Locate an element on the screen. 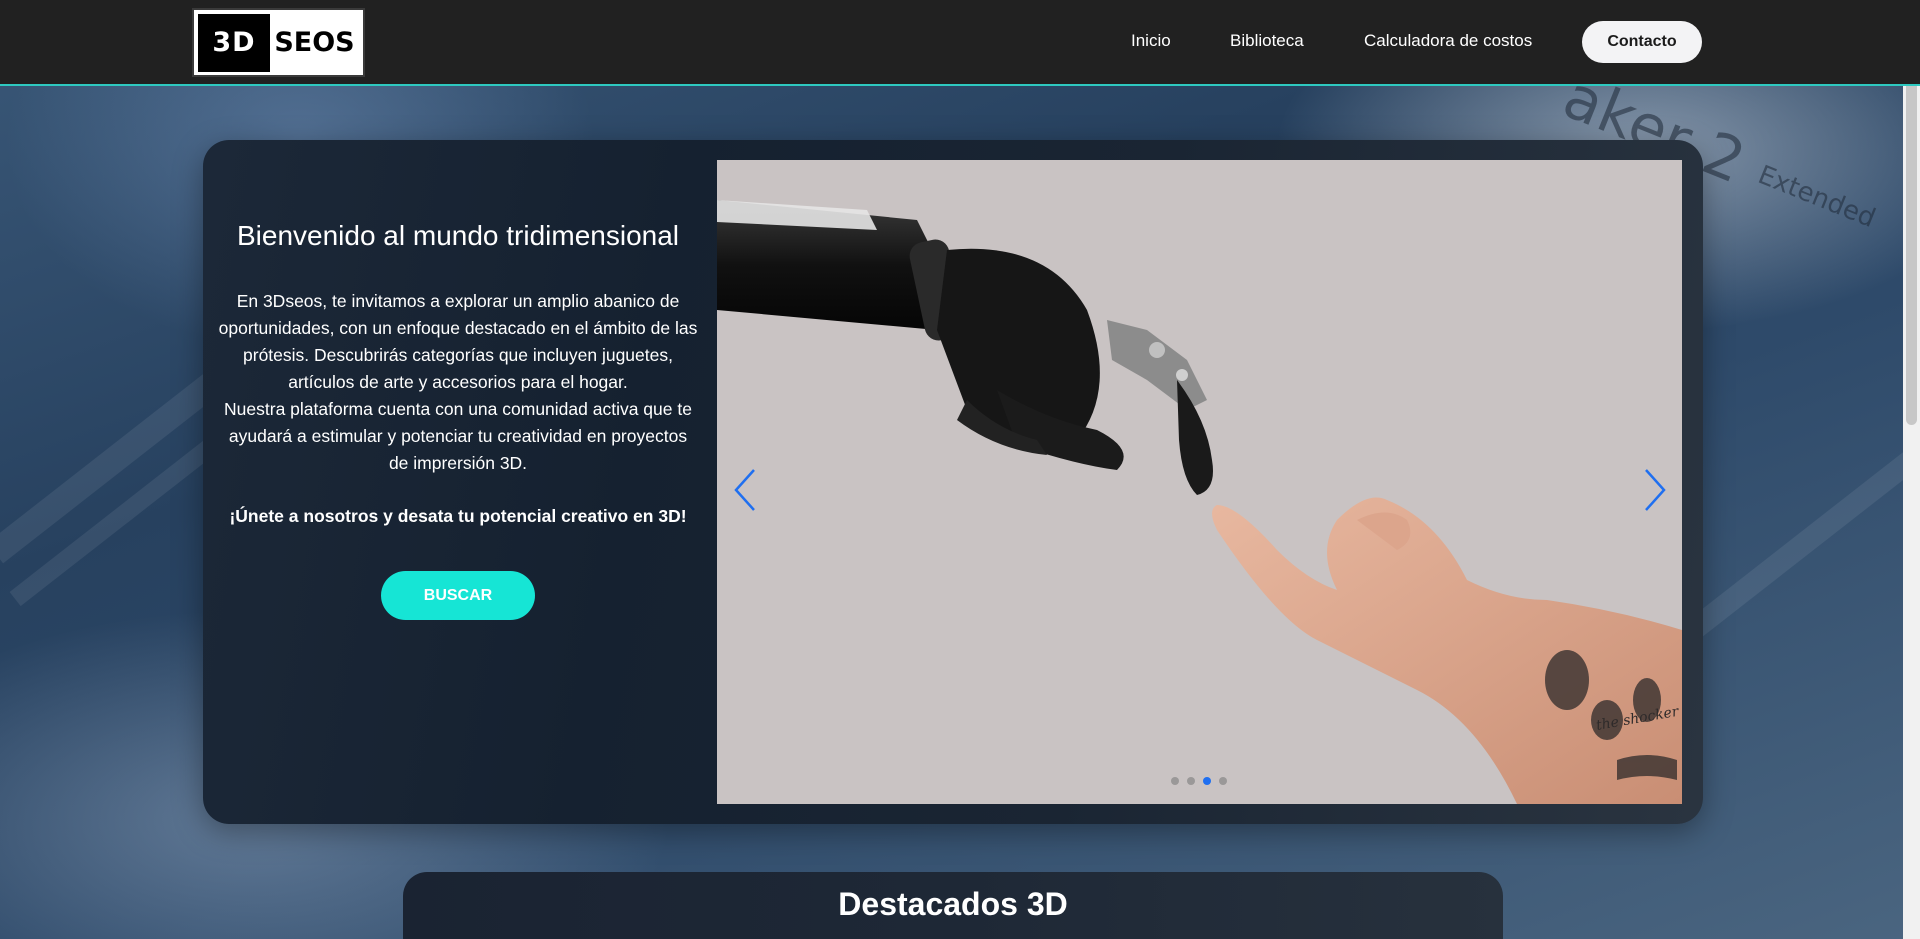  nav-biblioteca: Biblioteca is located at coordinates (1267, 41).